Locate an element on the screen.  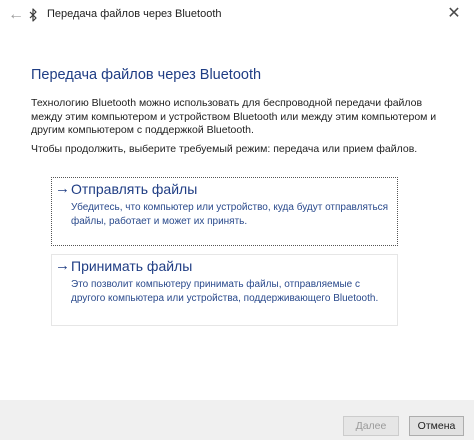
title-bar: ← Передача файлов через Bluetooth ✕ is located at coordinates (237, 15).